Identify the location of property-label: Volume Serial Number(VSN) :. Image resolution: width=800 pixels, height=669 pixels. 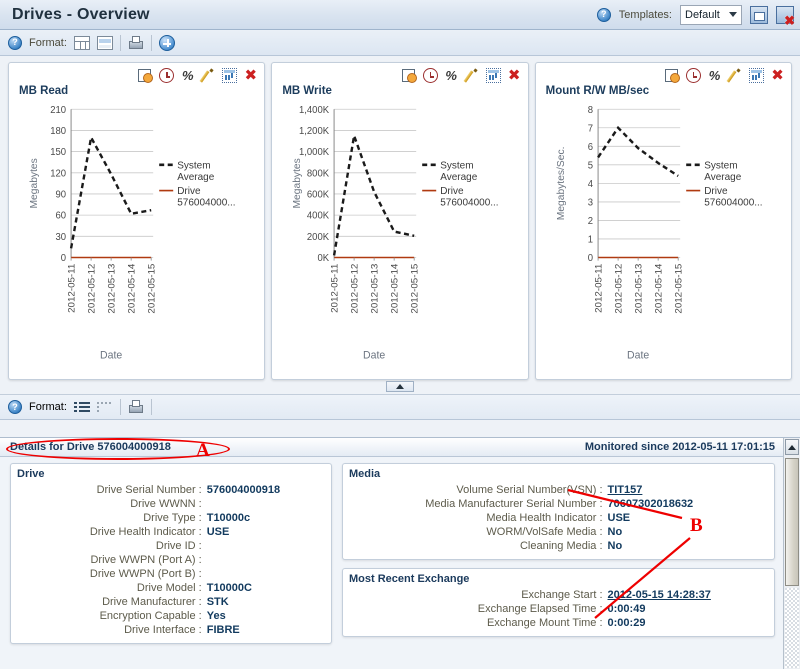
(529, 490).